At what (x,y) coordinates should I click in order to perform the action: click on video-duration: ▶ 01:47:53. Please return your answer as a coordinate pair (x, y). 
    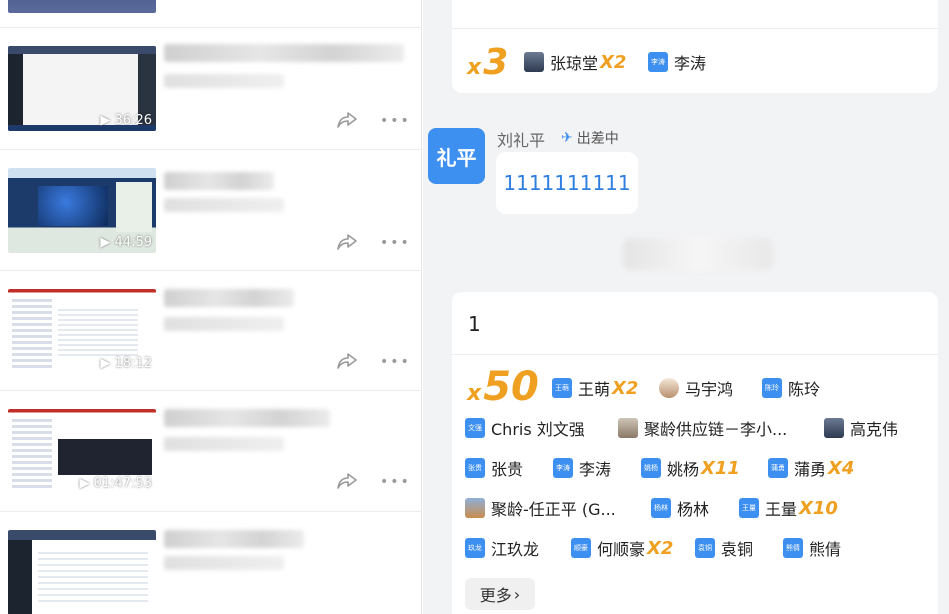
    Looking at the image, I should click on (115, 483).